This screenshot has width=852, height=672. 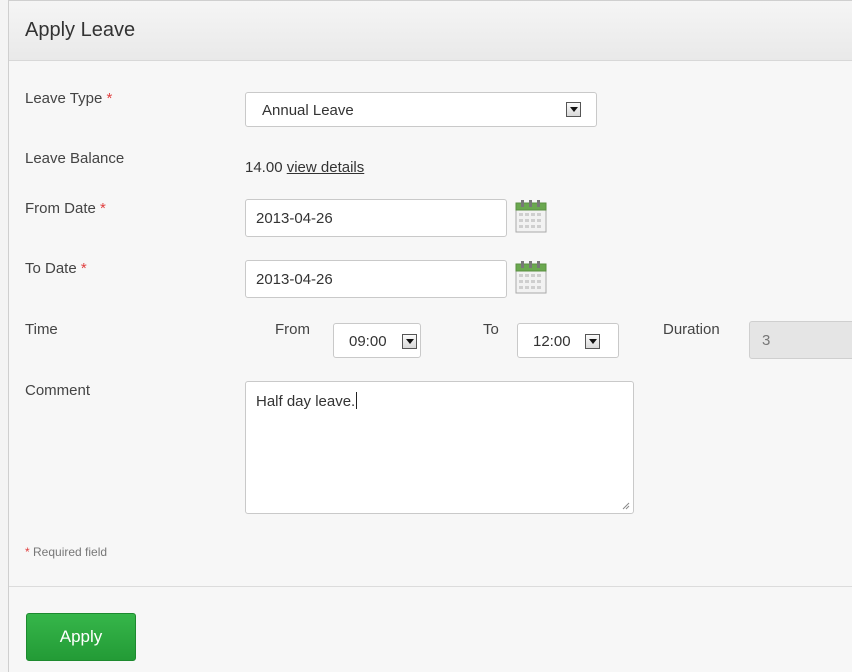 I want to click on duration-field: 3, so click(x=800, y=340).